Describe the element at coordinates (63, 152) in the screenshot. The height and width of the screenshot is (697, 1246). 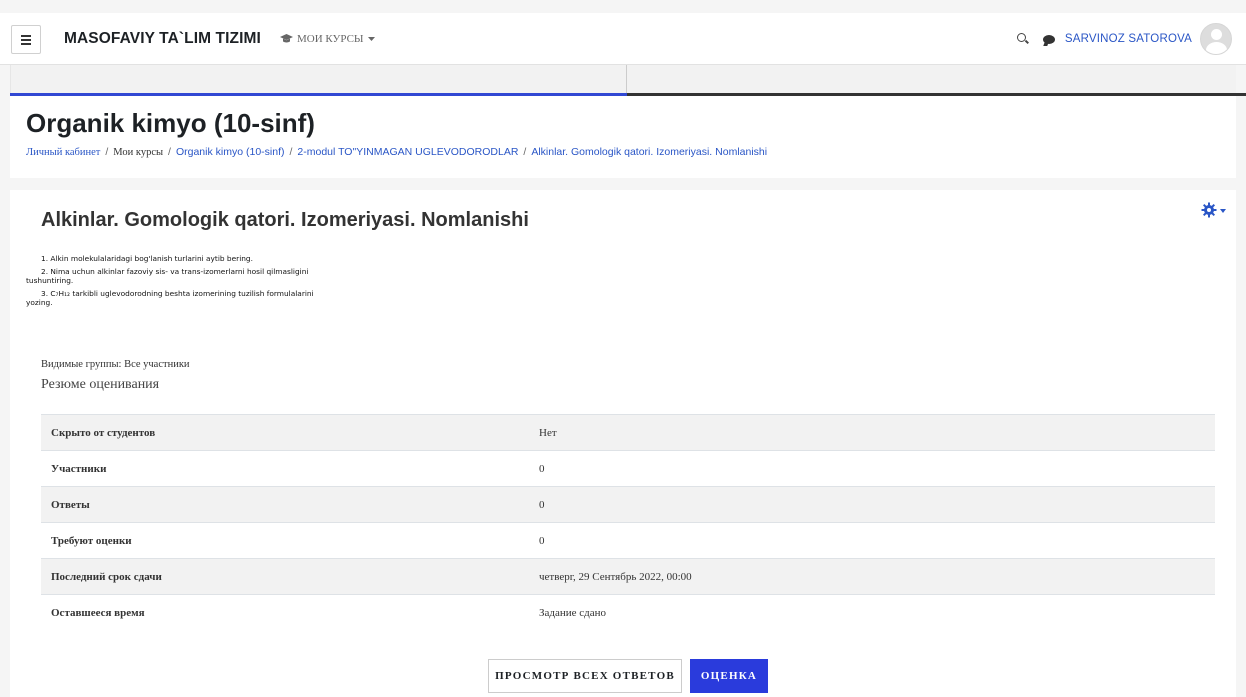
I see `breadcrumb-dashboard: Личный кабинет` at that location.